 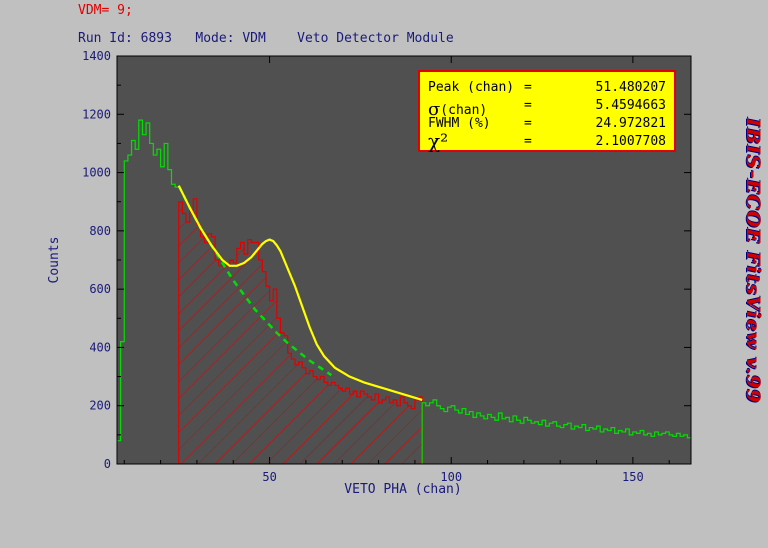 What do you see at coordinates (438, 141) in the screenshot?
I see `fit-label-chi2: χ²` at bounding box center [438, 141].